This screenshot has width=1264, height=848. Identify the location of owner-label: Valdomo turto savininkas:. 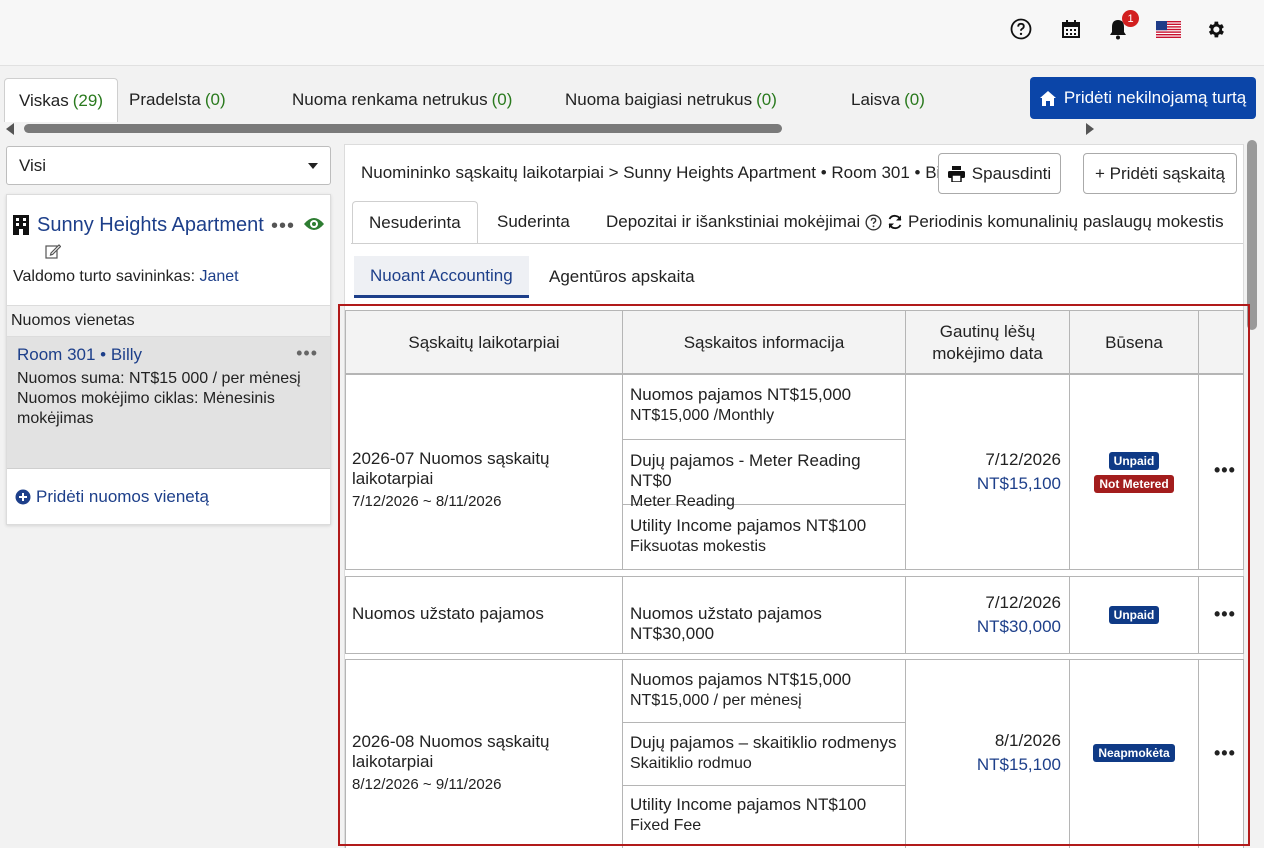
(104, 276).